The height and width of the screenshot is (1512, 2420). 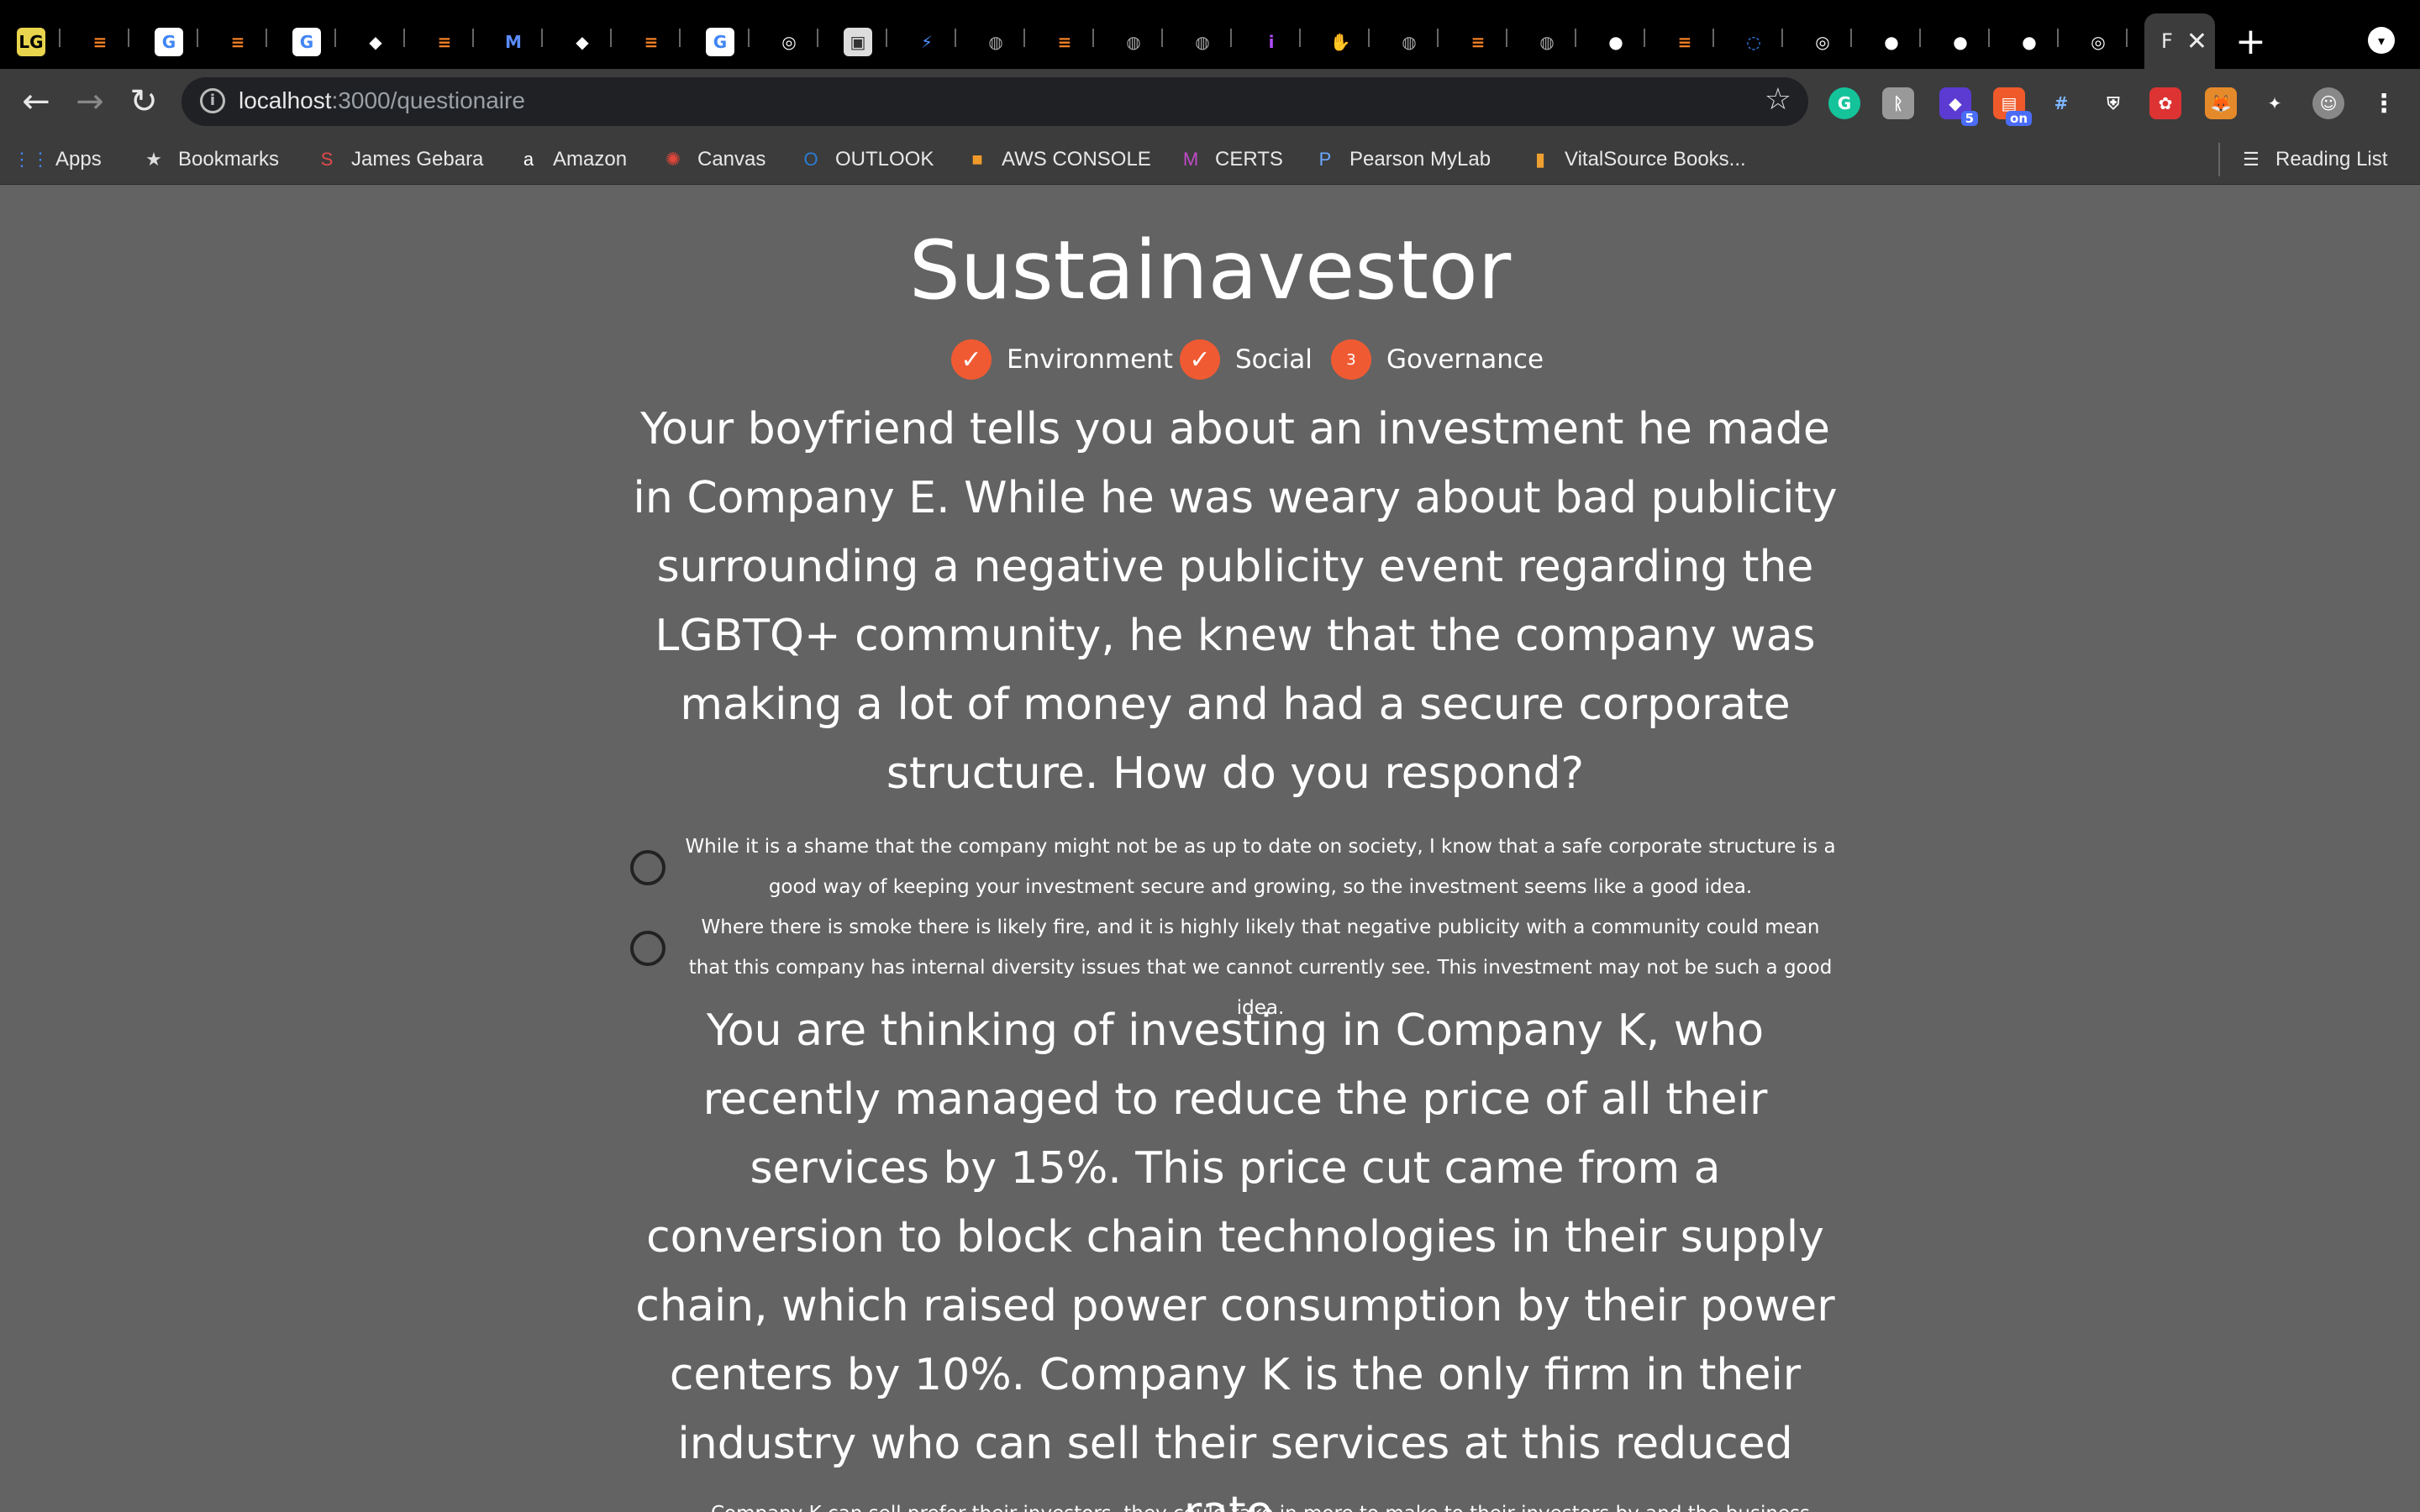 I want to click on bookmark-icon: ⋮⋮, so click(x=31, y=159).